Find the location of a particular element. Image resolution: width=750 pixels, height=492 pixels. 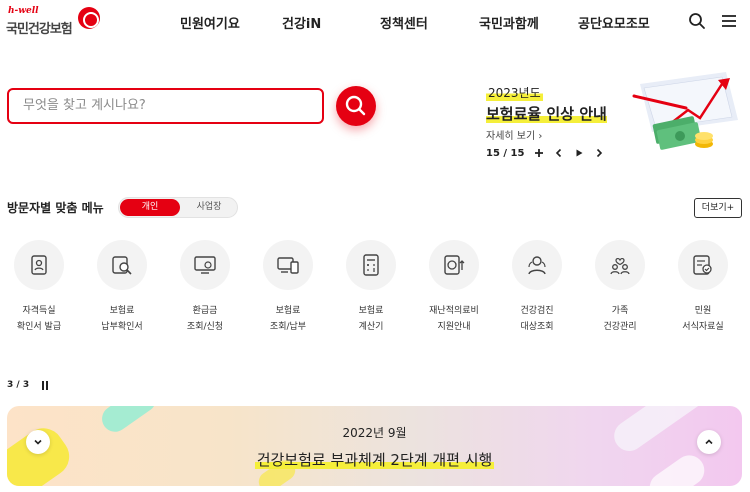

service-item-calculator: 보험료 계산기 is located at coordinates (371, 290).